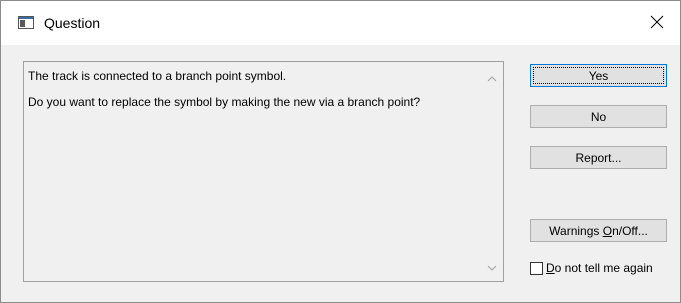  What do you see at coordinates (492, 267) in the screenshot?
I see `scroll-down-icon` at bounding box center [492, 267].